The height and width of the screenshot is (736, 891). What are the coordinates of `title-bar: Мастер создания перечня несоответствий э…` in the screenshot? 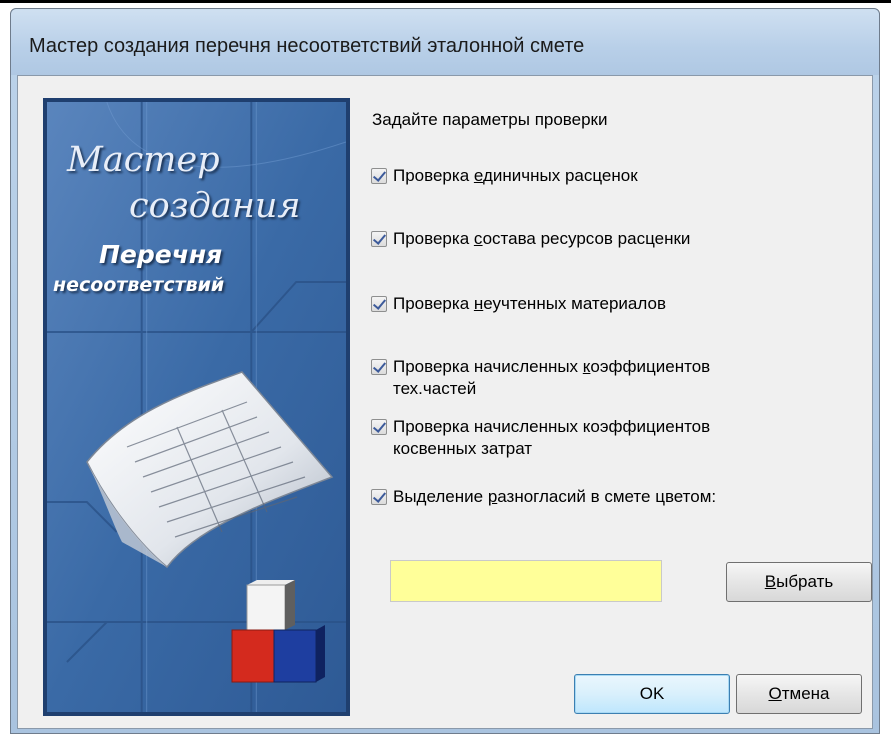 It's located at (445, 42).